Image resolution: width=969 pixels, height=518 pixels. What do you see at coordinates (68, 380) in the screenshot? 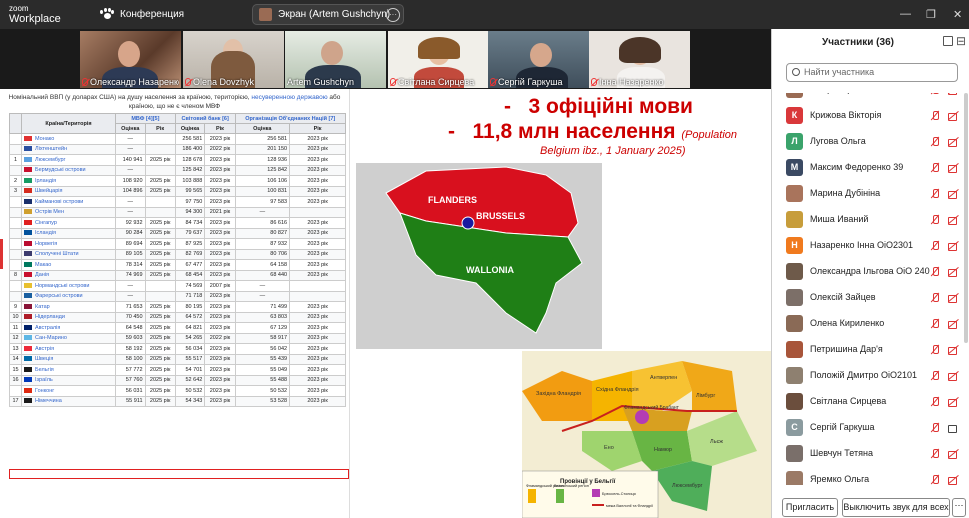
I see `country-cell: Ізраїль` at bounding box center [68, 380].